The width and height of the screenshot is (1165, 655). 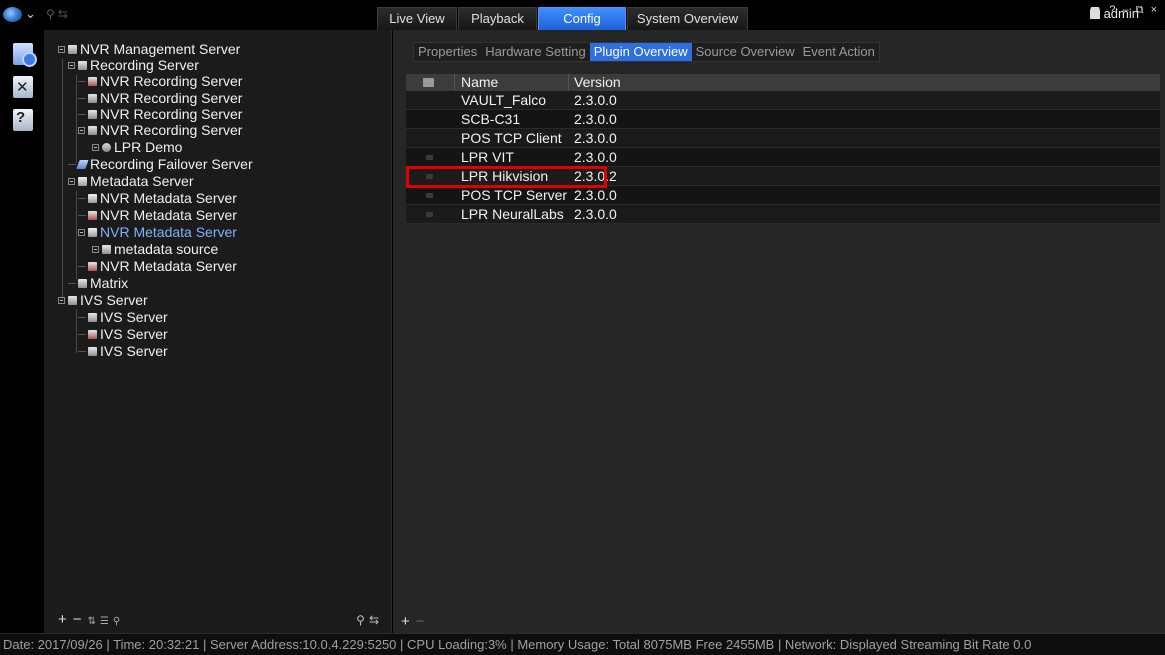 What do you see at coordinates (479, 82) in the screenshot?
I see `column-header-name: Name` at bounding box center [479, 82].